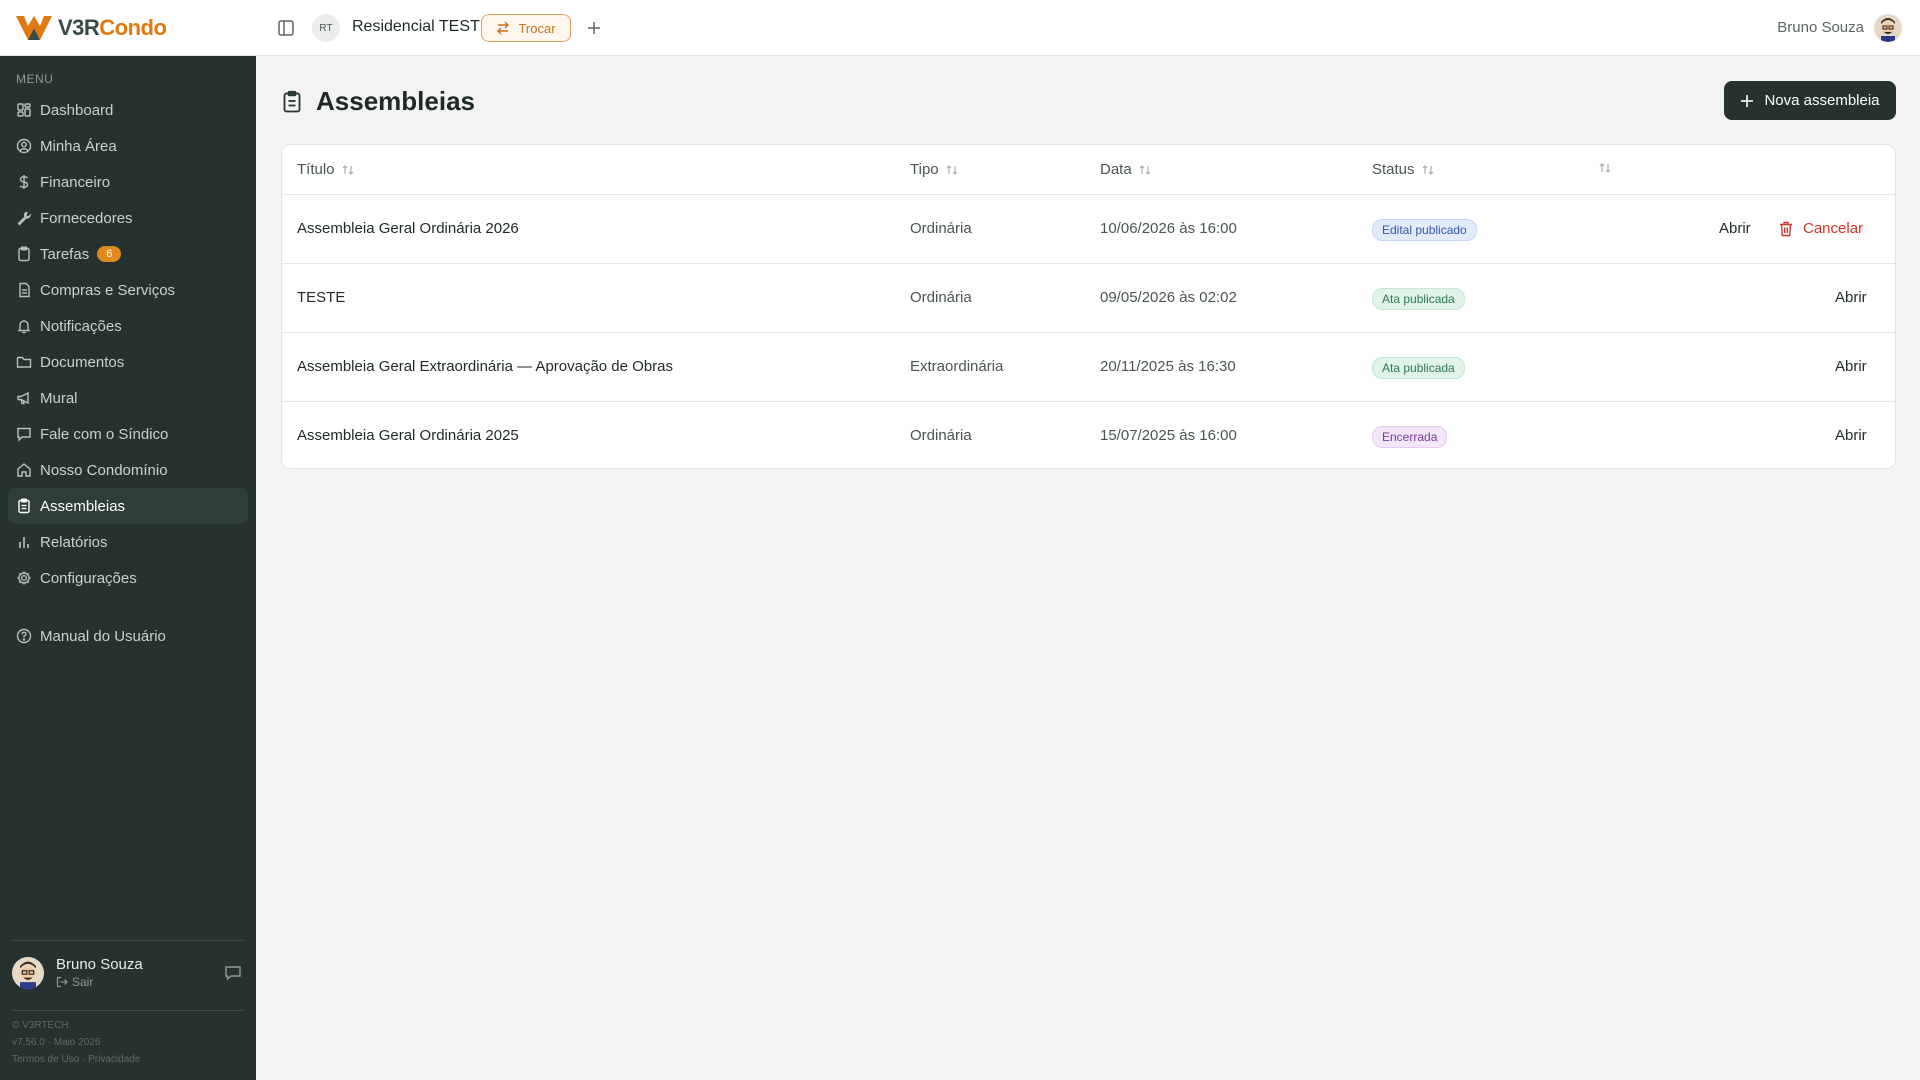 The width and height of the screenshot is (1920, 1080). I want to click on dashboard-icon, so click(24, 110).